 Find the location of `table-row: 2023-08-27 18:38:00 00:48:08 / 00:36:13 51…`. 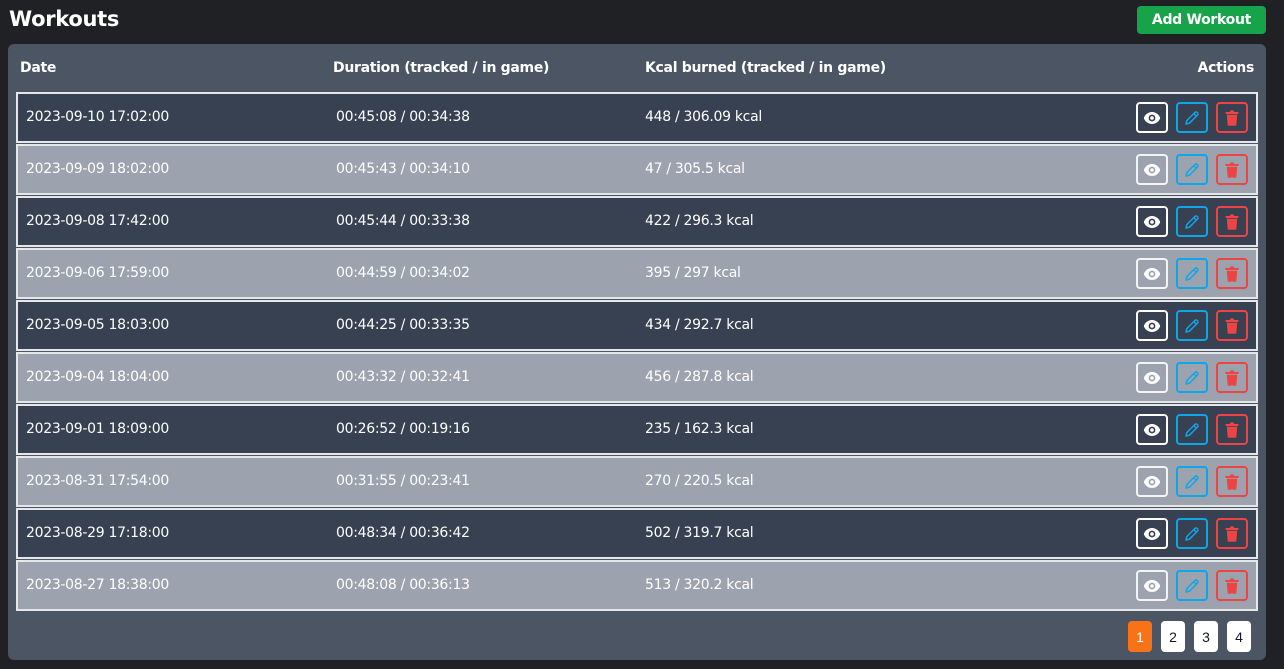

table-row: 2023-08-27 18:38:00 00:48:08 / 00:36:13 51… is located at coordinates (637, 585).